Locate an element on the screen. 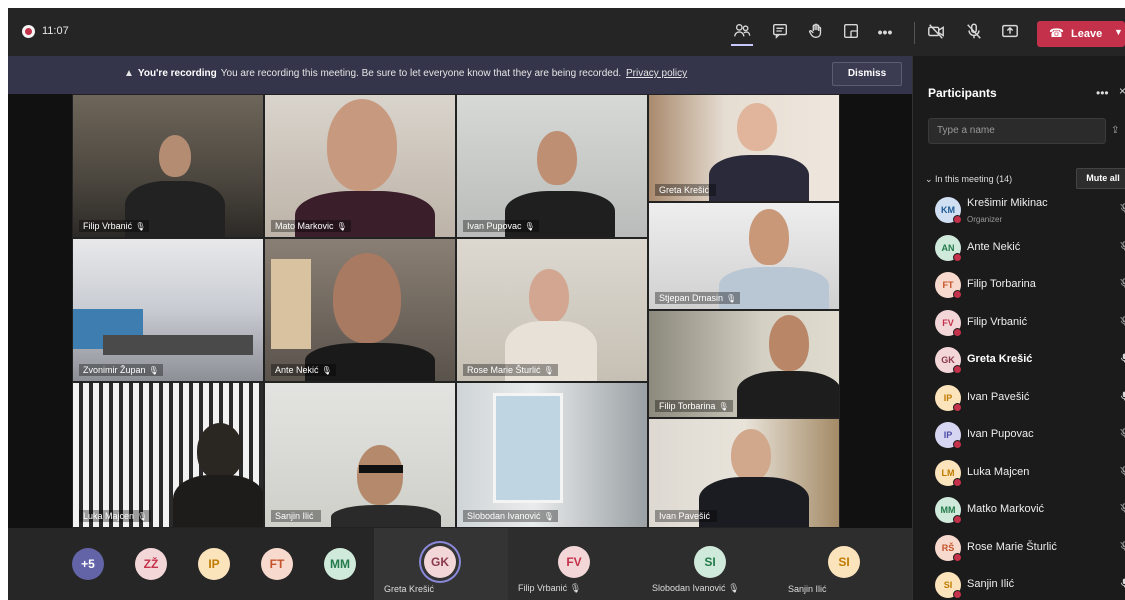  speaker-avatar: GK is located at coordinates (440, 562).